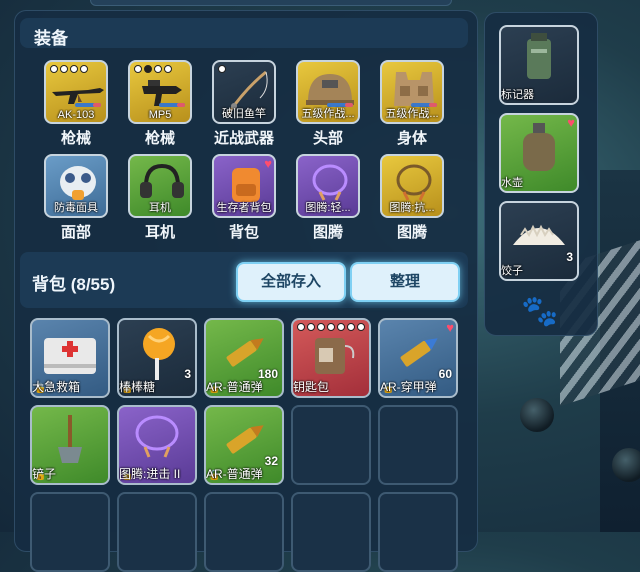 This screenshot has height=572, width=640. What do you see at coordinates (291, 282) in the screenshot?
I see `deposit-all-button: 全部存入` at bounding box center [291, 282].